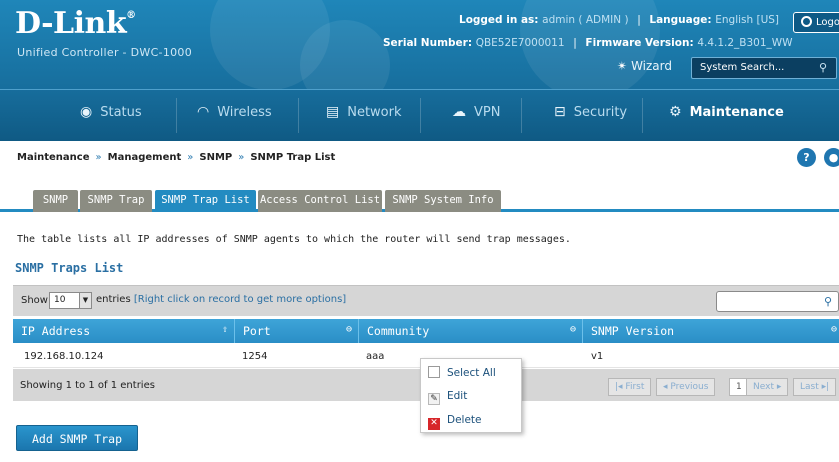  I want to click on chevron-down-icon: ▼, so click(85, 300).